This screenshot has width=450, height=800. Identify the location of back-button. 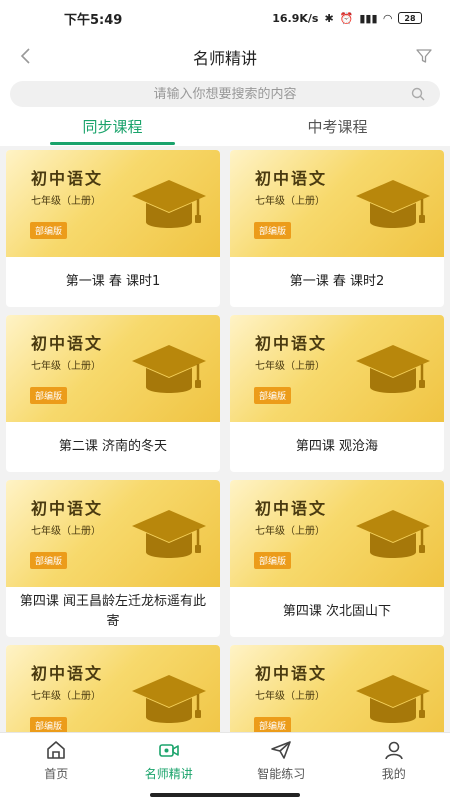
(26, 56).